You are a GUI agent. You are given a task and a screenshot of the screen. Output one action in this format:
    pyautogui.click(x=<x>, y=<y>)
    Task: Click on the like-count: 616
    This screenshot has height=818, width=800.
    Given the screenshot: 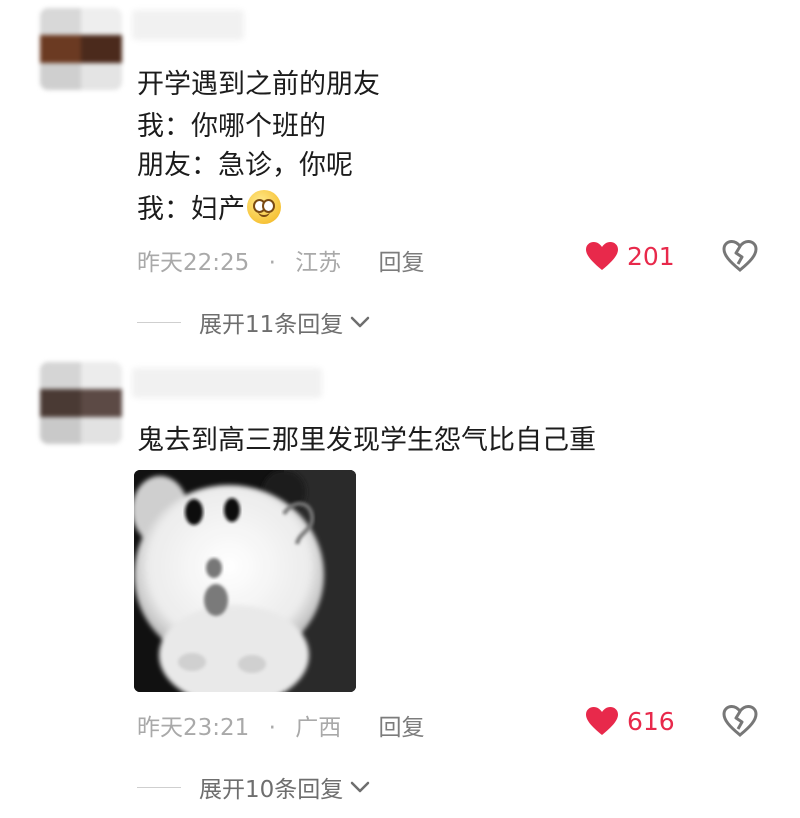 What is the action you would take?
    pyautogui.click(x=651, y=721)
    